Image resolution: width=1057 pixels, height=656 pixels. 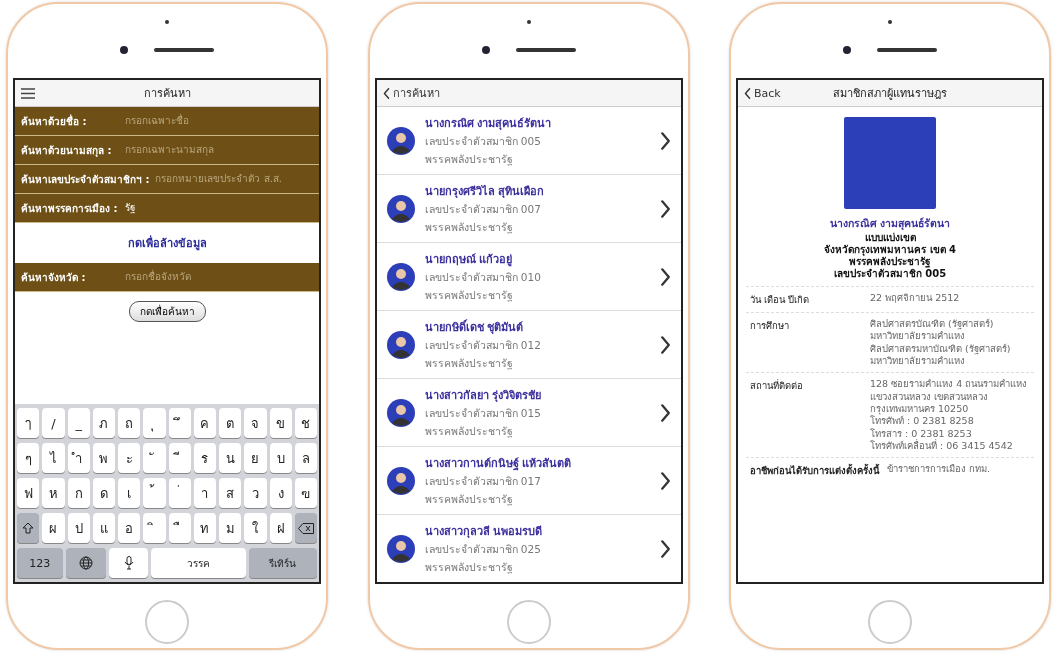 What do you see at coordinates (204, 528) in the screenshot?
I see `keyboard-key: ท` at bounding box center [204, 528].